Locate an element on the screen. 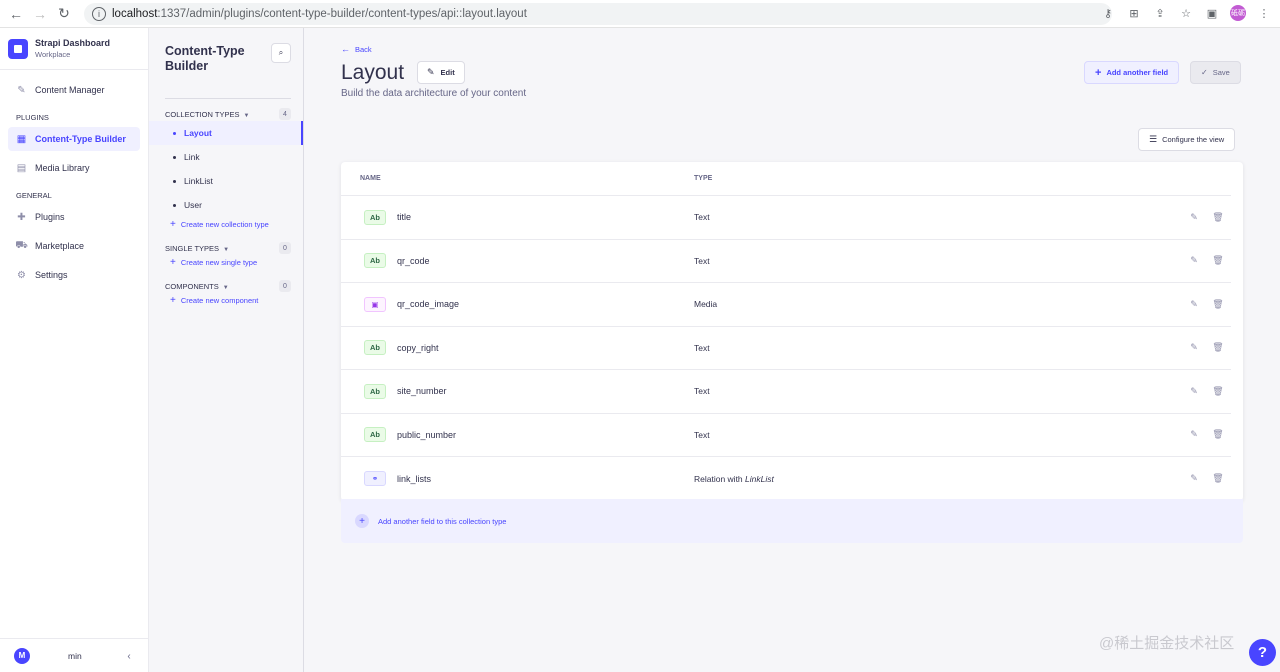 The height and width of the screenshot is (672, 1280). key-icon: ⚷ is located at coordinates (1108, 13).